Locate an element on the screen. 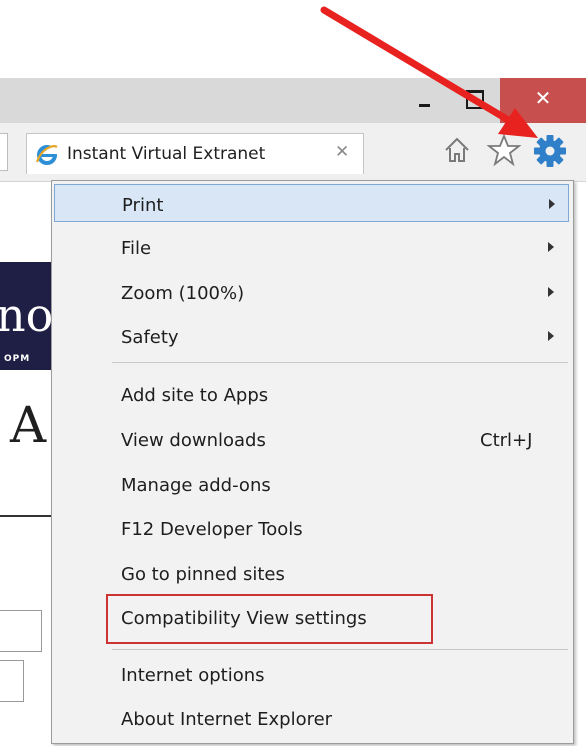 The height and width of the screenshot is (746, 586). annotation-arrow-icon is located at coordinates (429, 72).